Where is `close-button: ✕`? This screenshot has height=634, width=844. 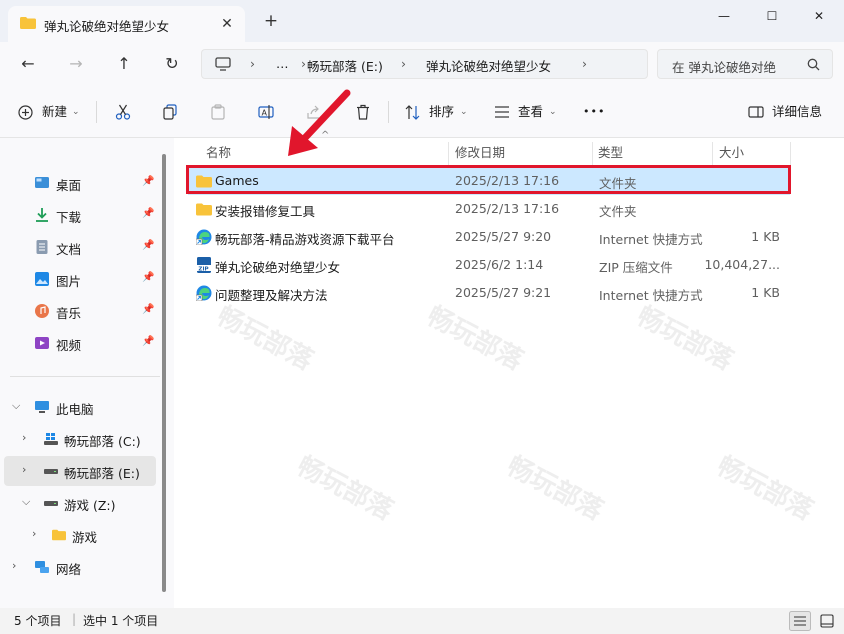 close-button: ✕ is located at coordinates (819, 16).